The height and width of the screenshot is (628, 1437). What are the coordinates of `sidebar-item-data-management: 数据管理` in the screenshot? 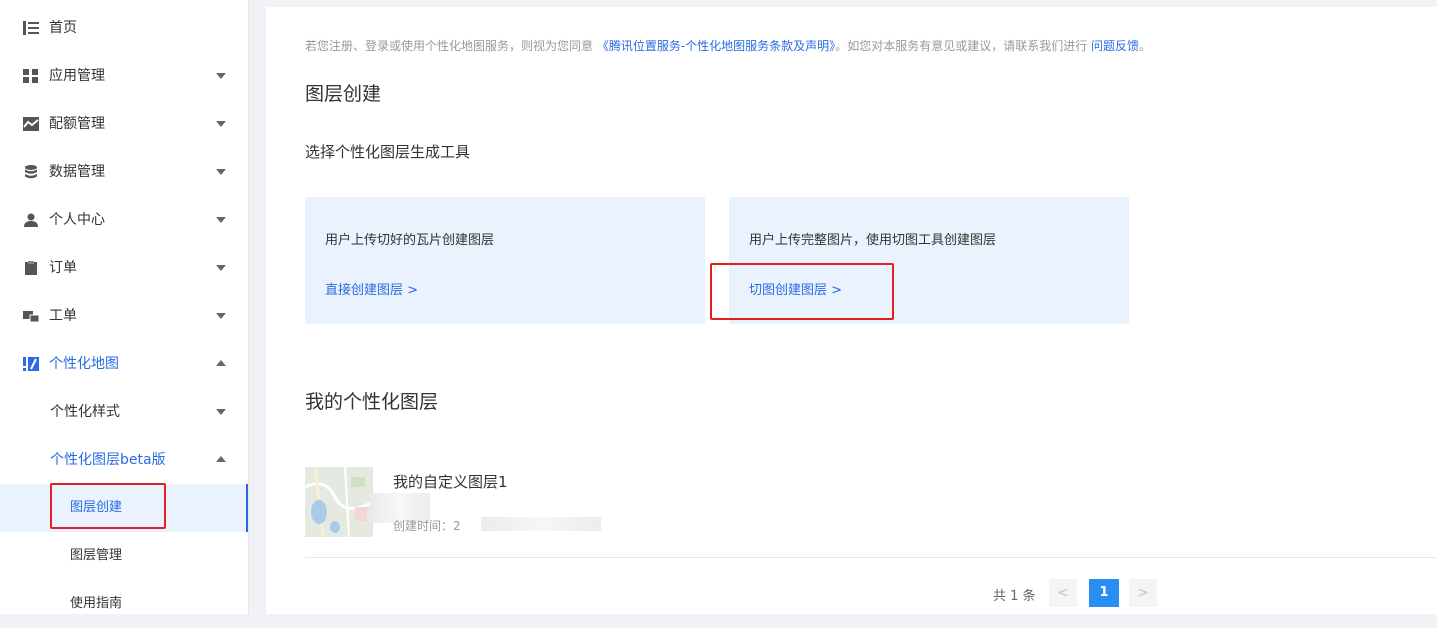 It's located at (124, 172).